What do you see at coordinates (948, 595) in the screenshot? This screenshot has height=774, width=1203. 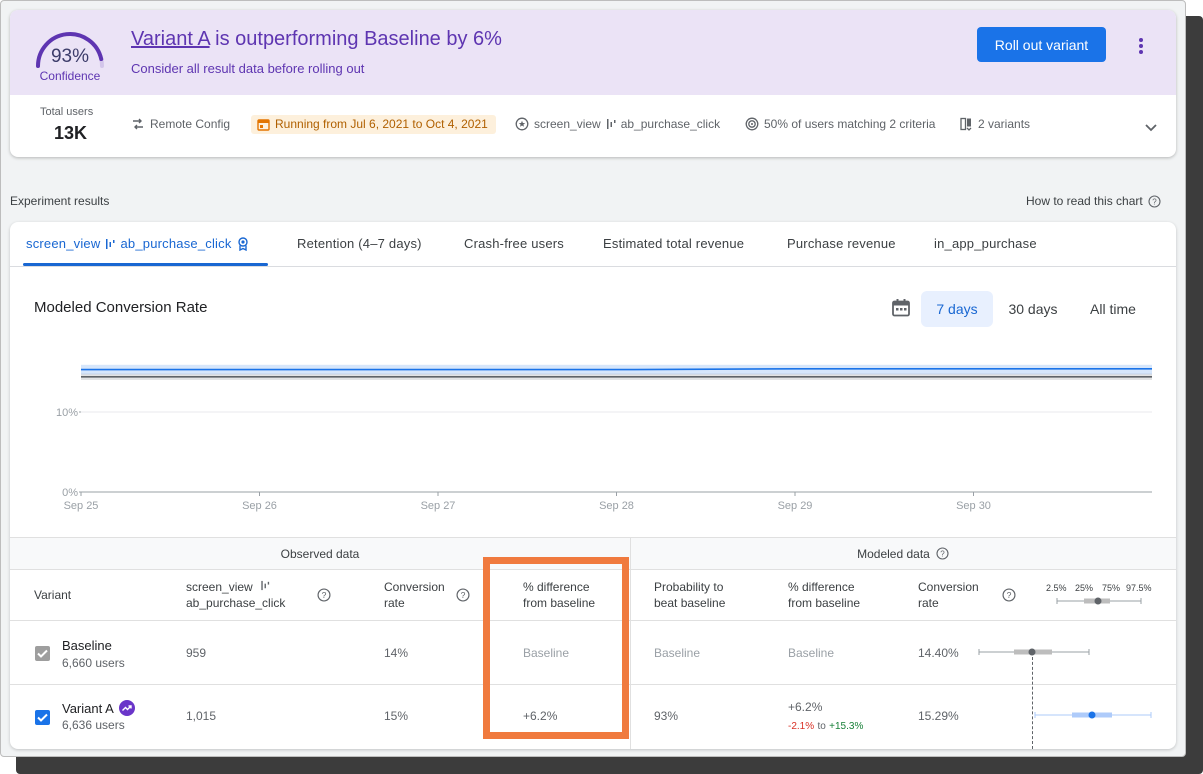 I see `col-modeled-conversion: Conversion rate` at bounding box center [948, 595].